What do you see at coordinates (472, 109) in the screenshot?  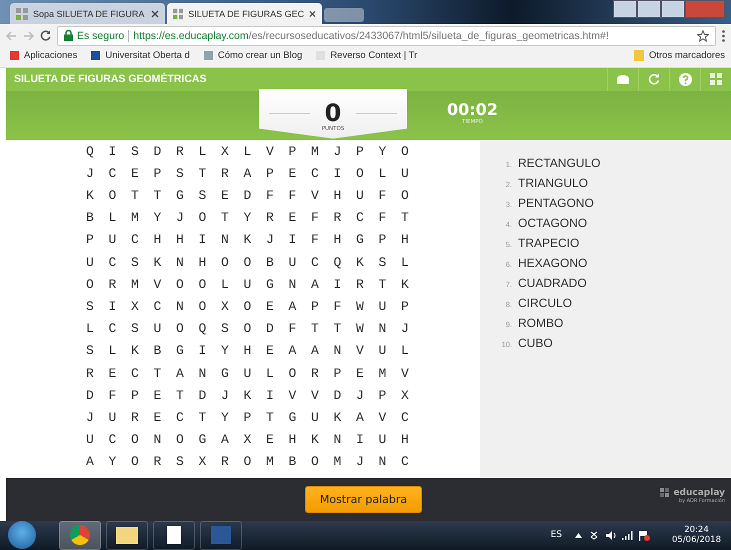 I see `timer-value: 00:02` at bounding box center [472, 109].